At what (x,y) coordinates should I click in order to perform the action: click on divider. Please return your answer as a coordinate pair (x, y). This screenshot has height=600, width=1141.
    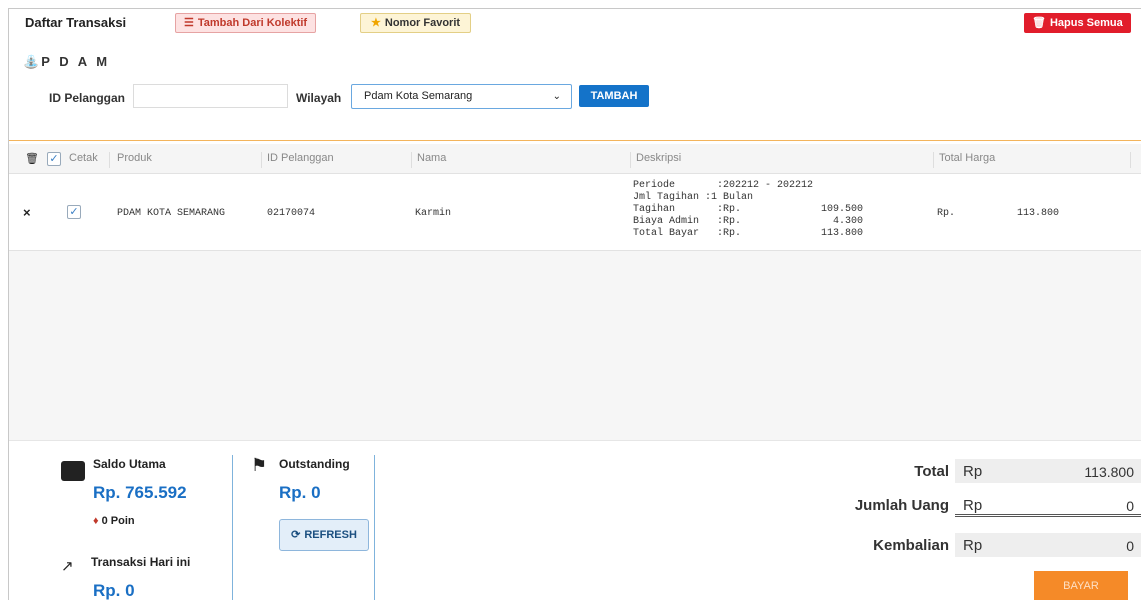
    Looking at the image, I should click on (575, 140).